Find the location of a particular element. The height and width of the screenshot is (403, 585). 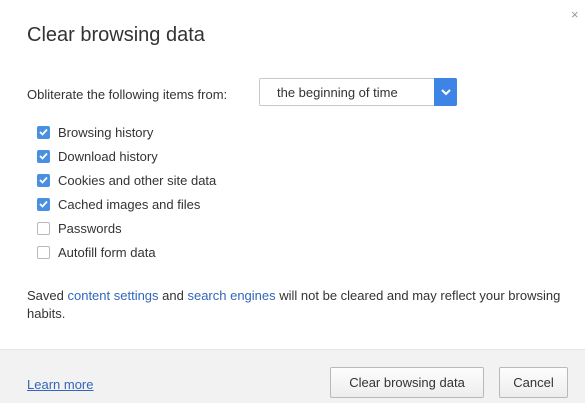

checkbox-cookies: Cookies and other site data is located at coordinates (126, 180).